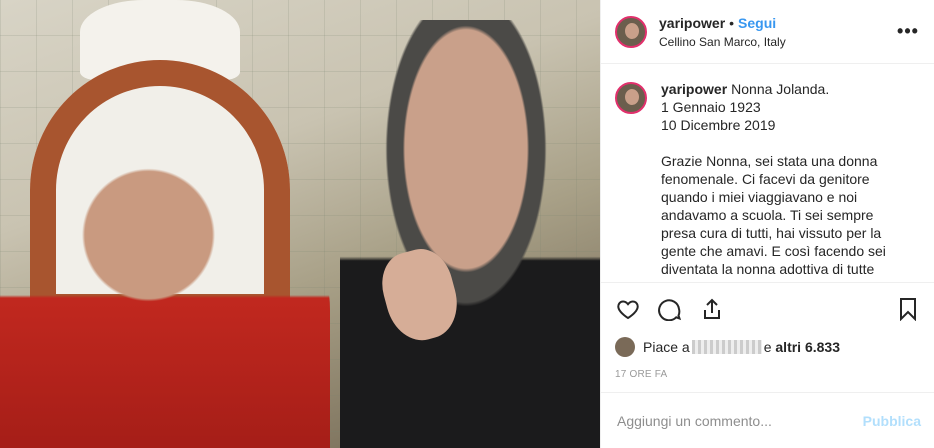 This screenshot has height=448, width=934. Describe the element at coordinates (908, 309) in the screenshot. I see `bookmark-icon` at that location.